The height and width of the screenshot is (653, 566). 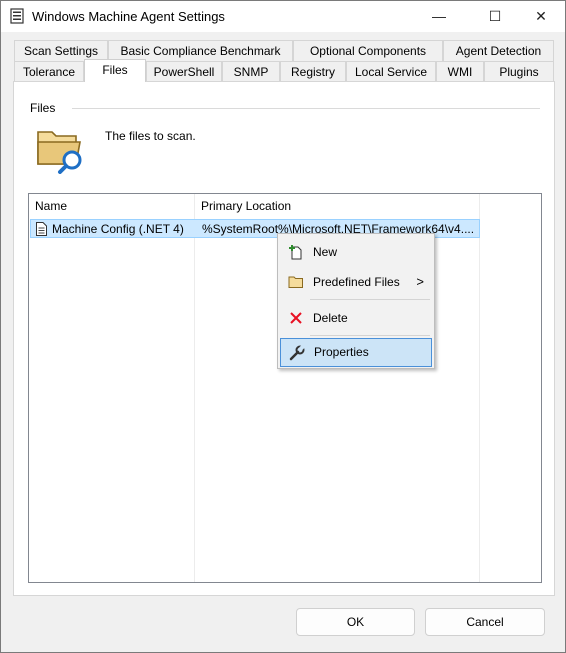 I want to click on files-description: The files to scan., so click(x=150, y=136).